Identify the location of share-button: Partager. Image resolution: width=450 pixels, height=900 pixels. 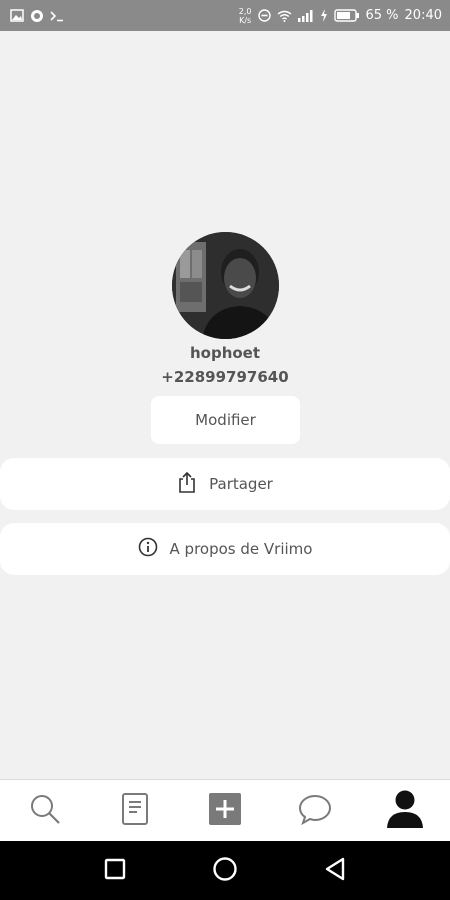
(225, 484).